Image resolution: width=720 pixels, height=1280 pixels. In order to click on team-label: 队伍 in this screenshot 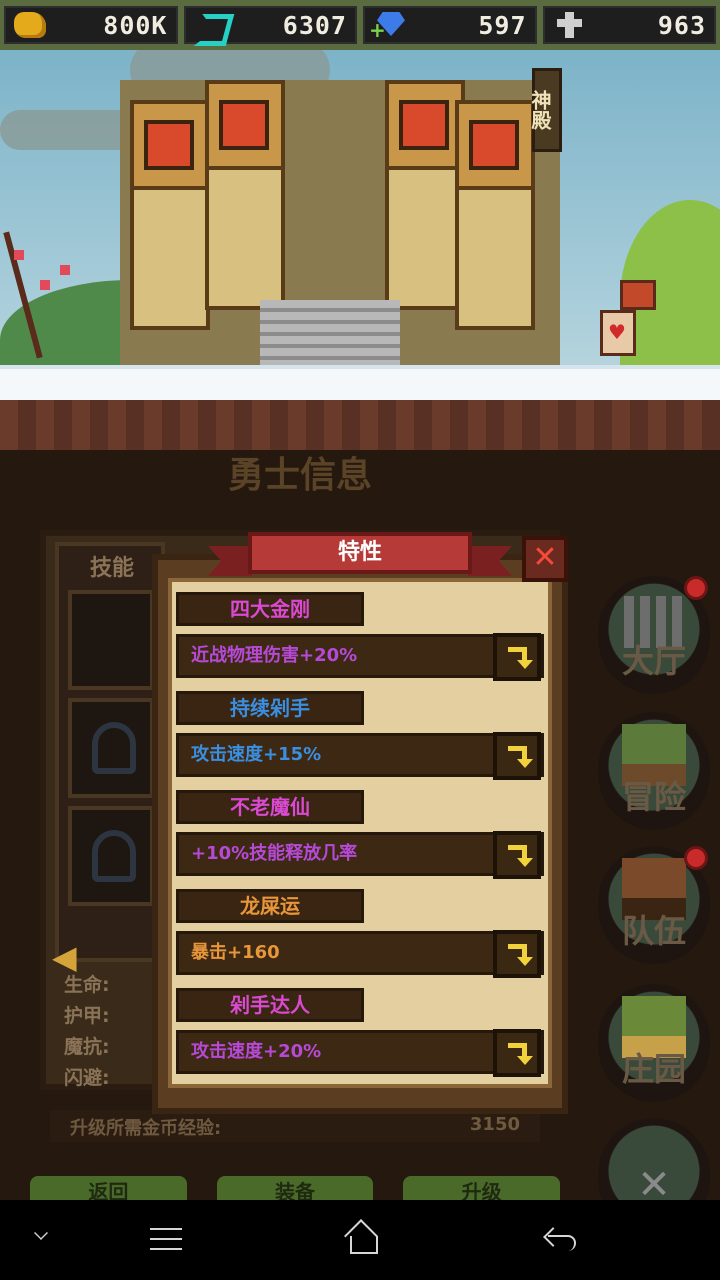, I will do `click(653, 931)`.